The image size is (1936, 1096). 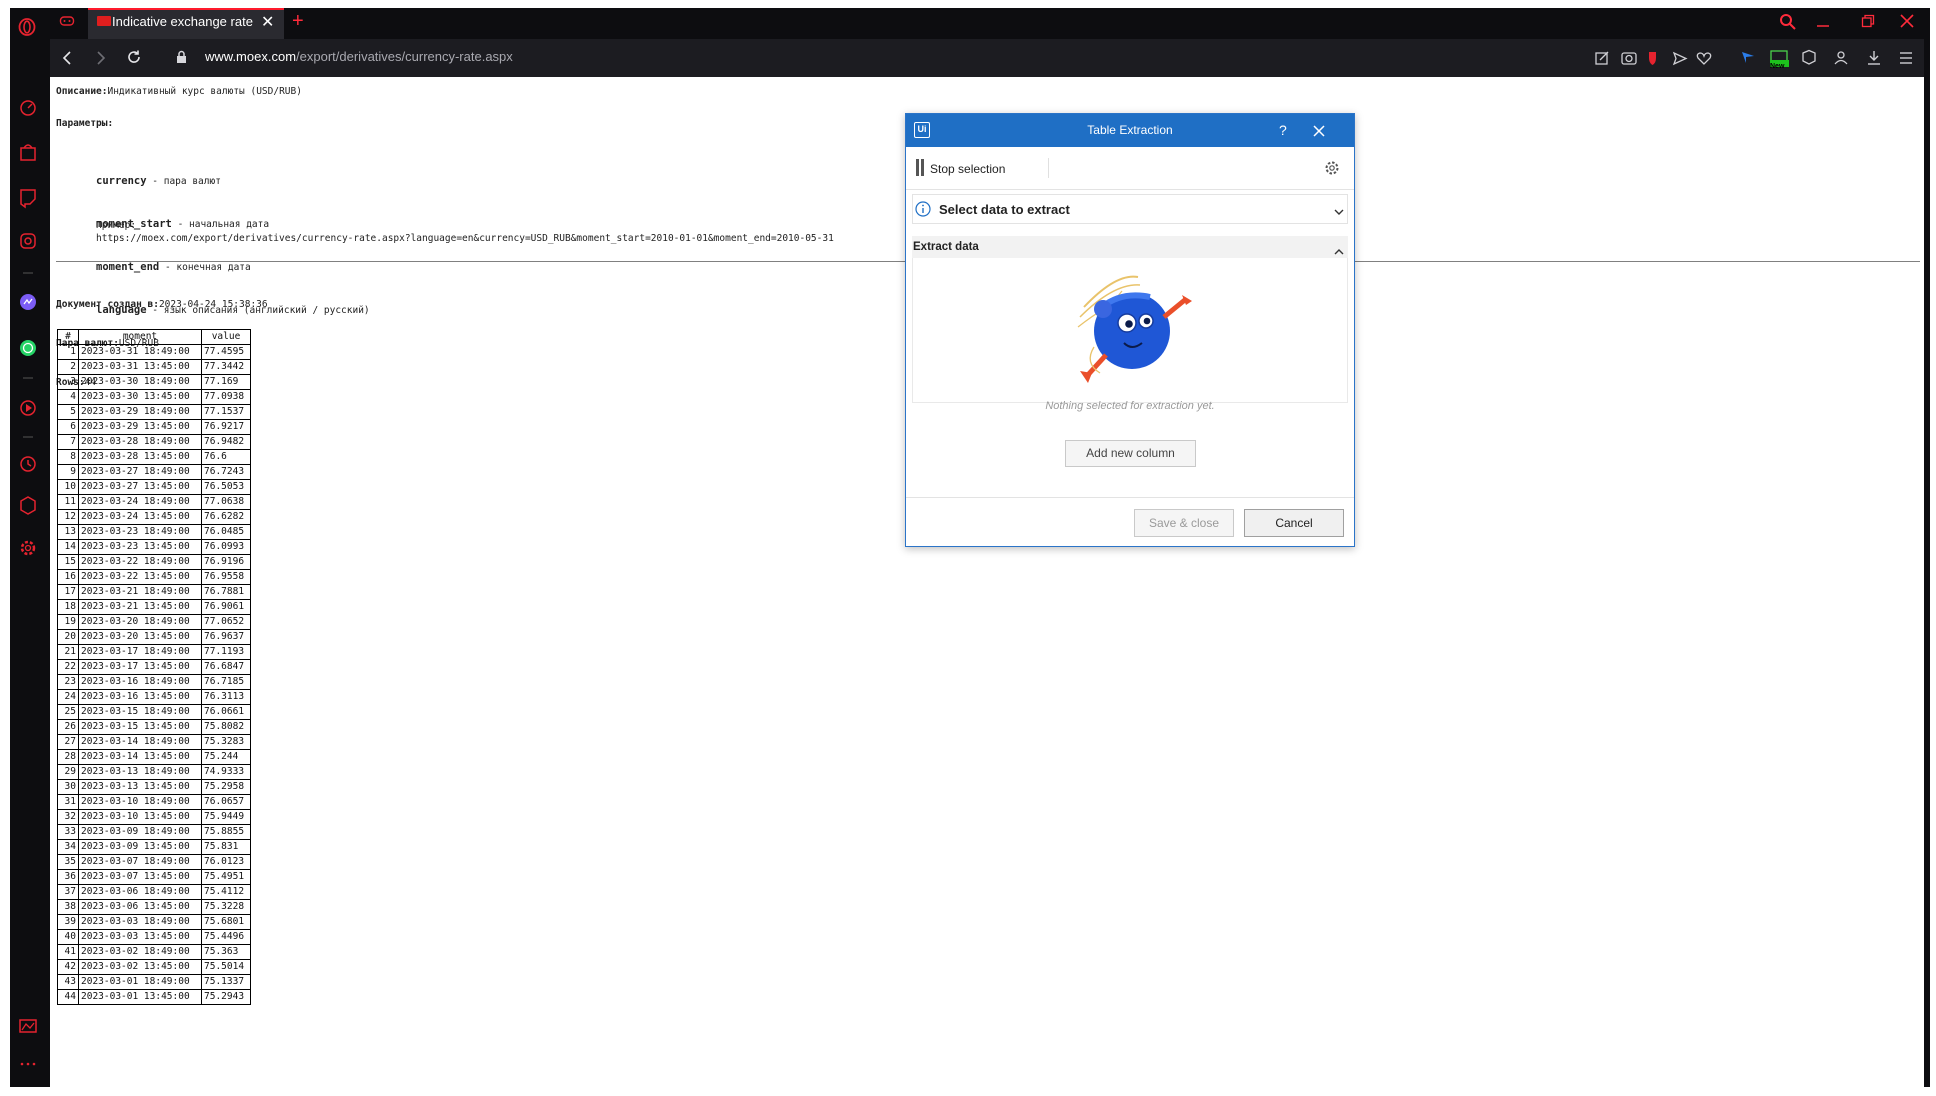 I want to click on row-moment: 2023-03-31 13:45:00, so click(x=140, y=367).